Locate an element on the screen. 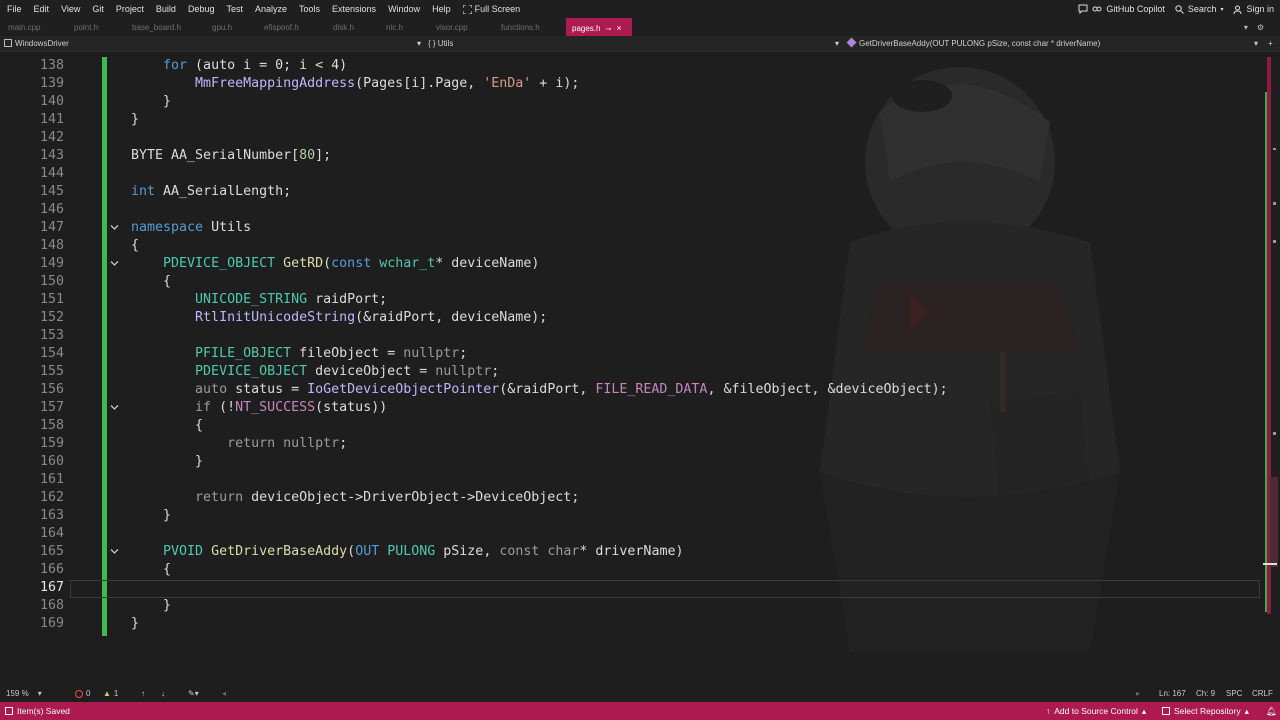 The height and width of the screenshot is (720, 1280). brush-icon: ✎▾ is located at coordinates (193, 694).